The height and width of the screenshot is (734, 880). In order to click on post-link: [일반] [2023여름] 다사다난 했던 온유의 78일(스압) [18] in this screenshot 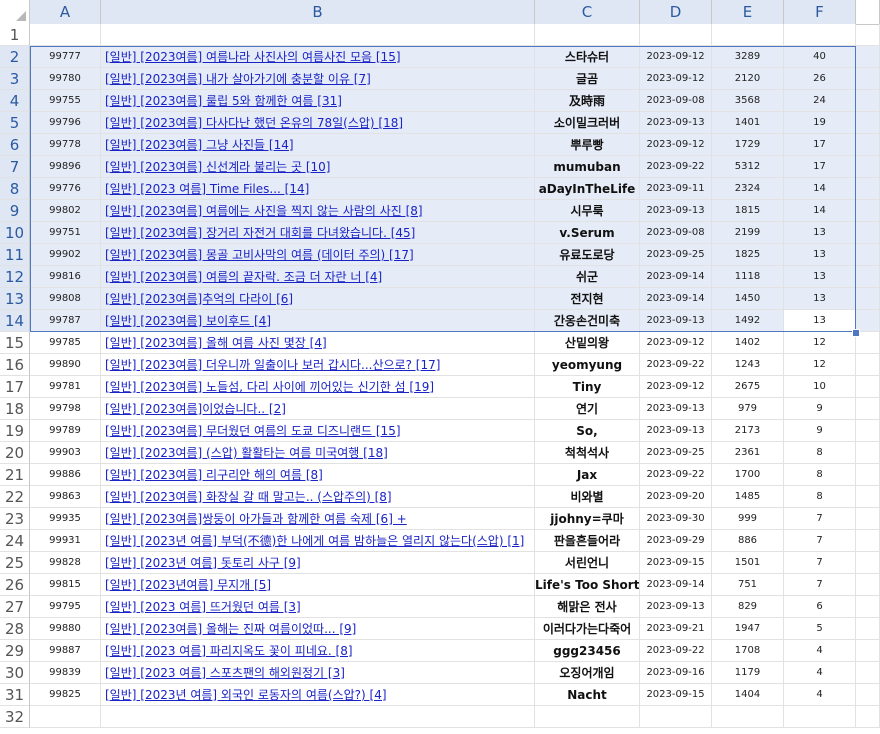, I will do `click(254, 123)`.